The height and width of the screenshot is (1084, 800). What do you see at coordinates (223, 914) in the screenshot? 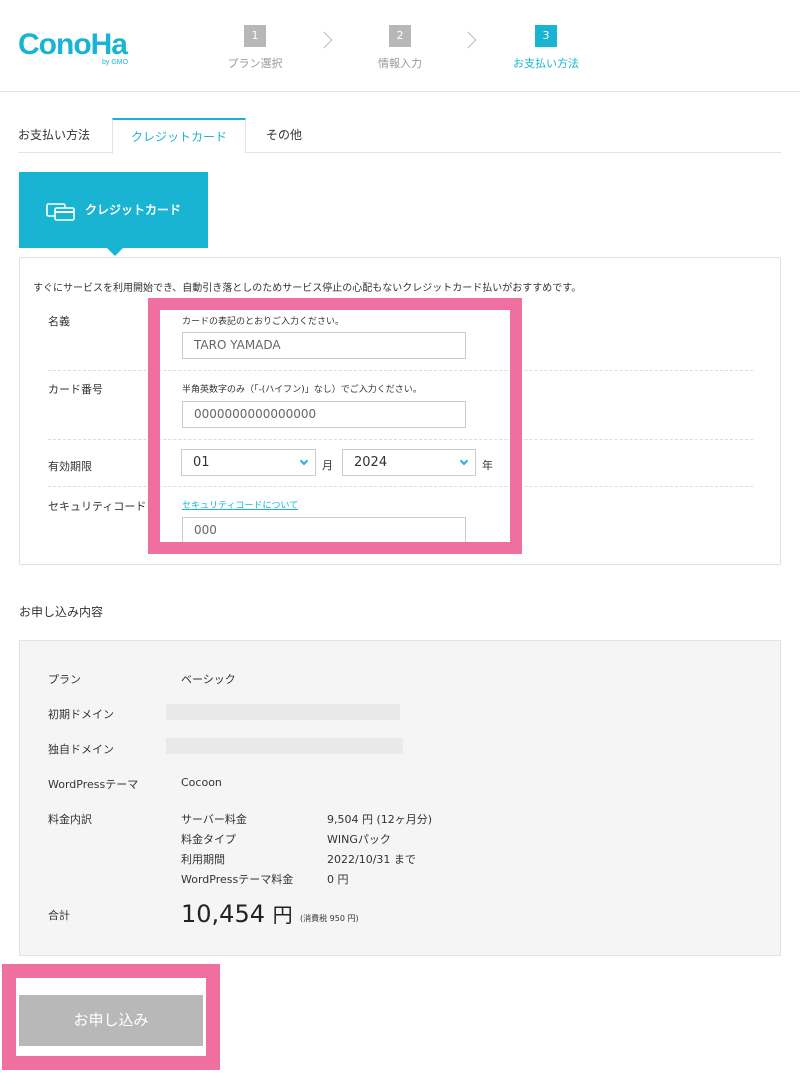
I see `total-value: 10,454` at bounding box center [223, 914].